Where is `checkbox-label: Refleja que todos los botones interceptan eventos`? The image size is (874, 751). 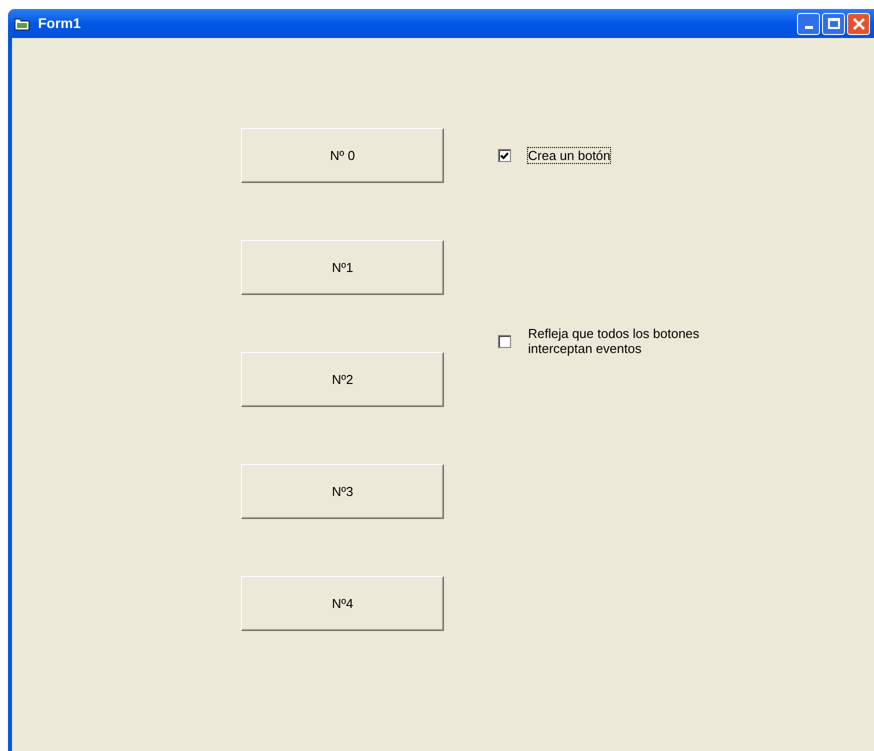
checkbox-label: Refleja que todos los botones interceptan eventos is located at coordinates (614, 341).